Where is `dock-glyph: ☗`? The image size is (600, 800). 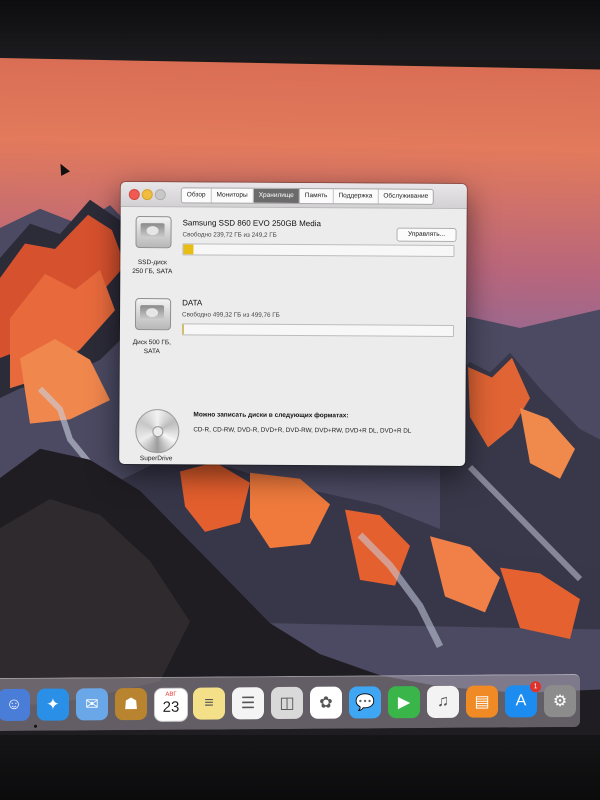 dock-glyph: ☗ is located at coordinates (131, 705).